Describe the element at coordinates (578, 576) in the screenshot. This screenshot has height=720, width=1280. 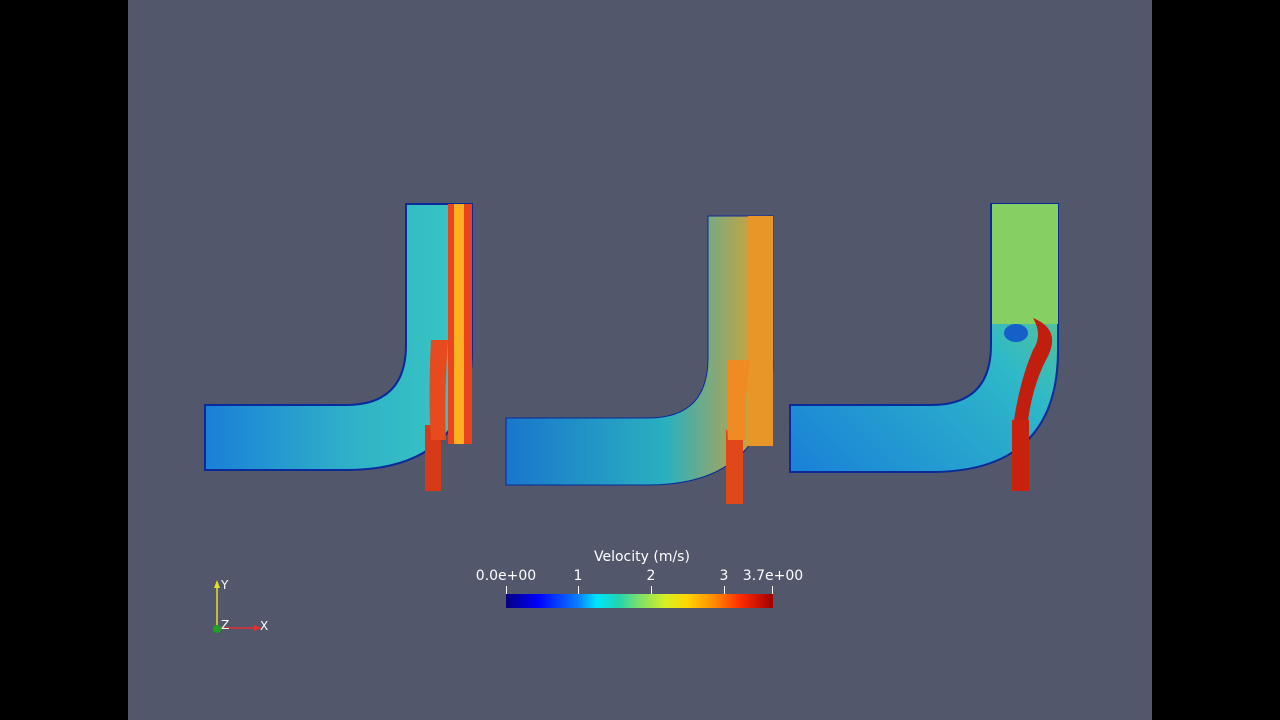
I see `colorbar-tick-label: 1` at that location.